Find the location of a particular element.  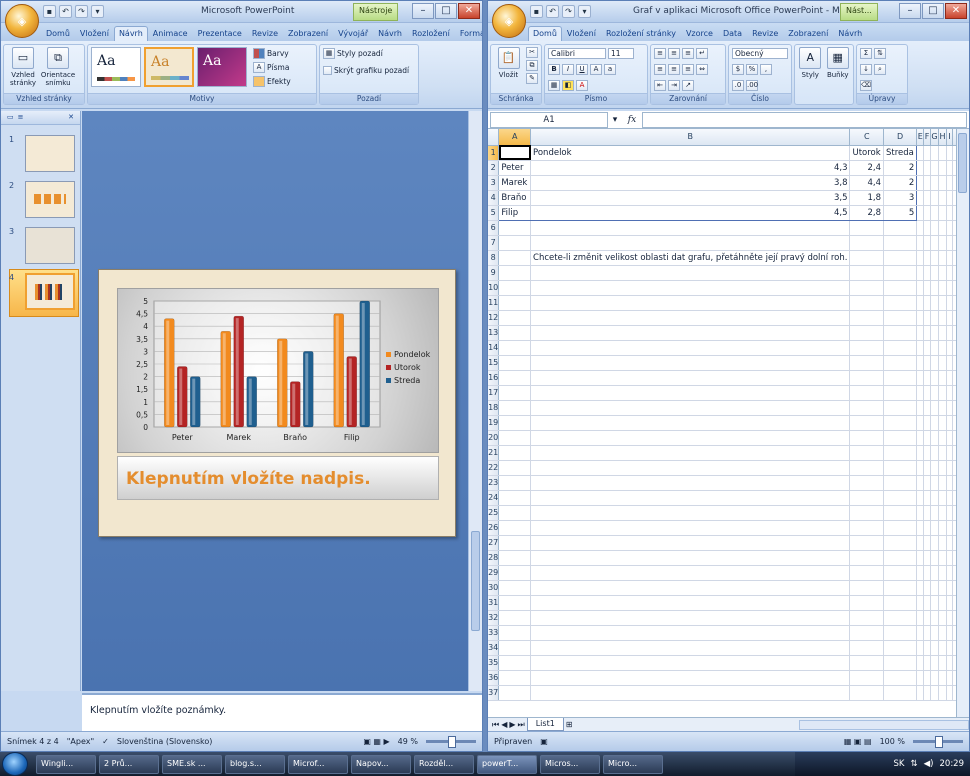

scroll-thumb is located at coordinates (962, 163).